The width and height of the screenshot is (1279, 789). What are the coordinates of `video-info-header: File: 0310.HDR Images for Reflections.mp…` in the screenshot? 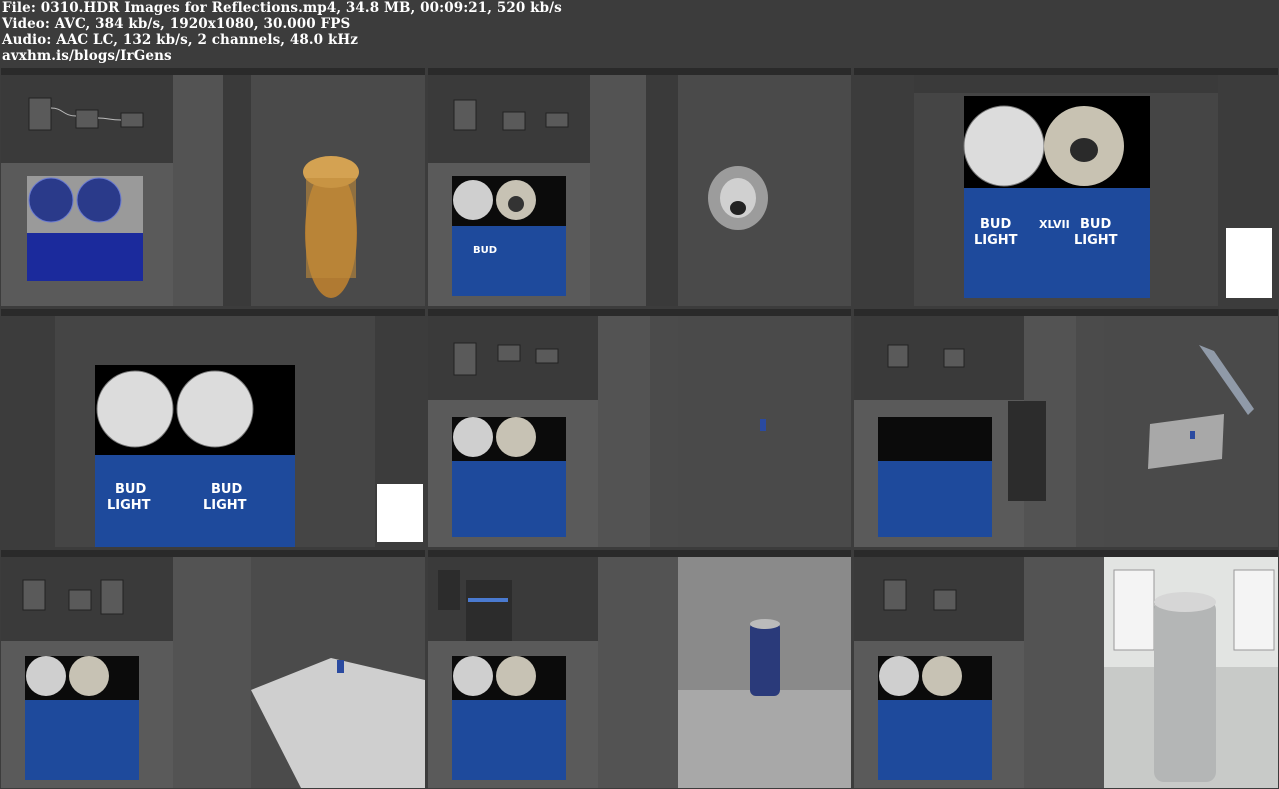 It's located at (639, 34).